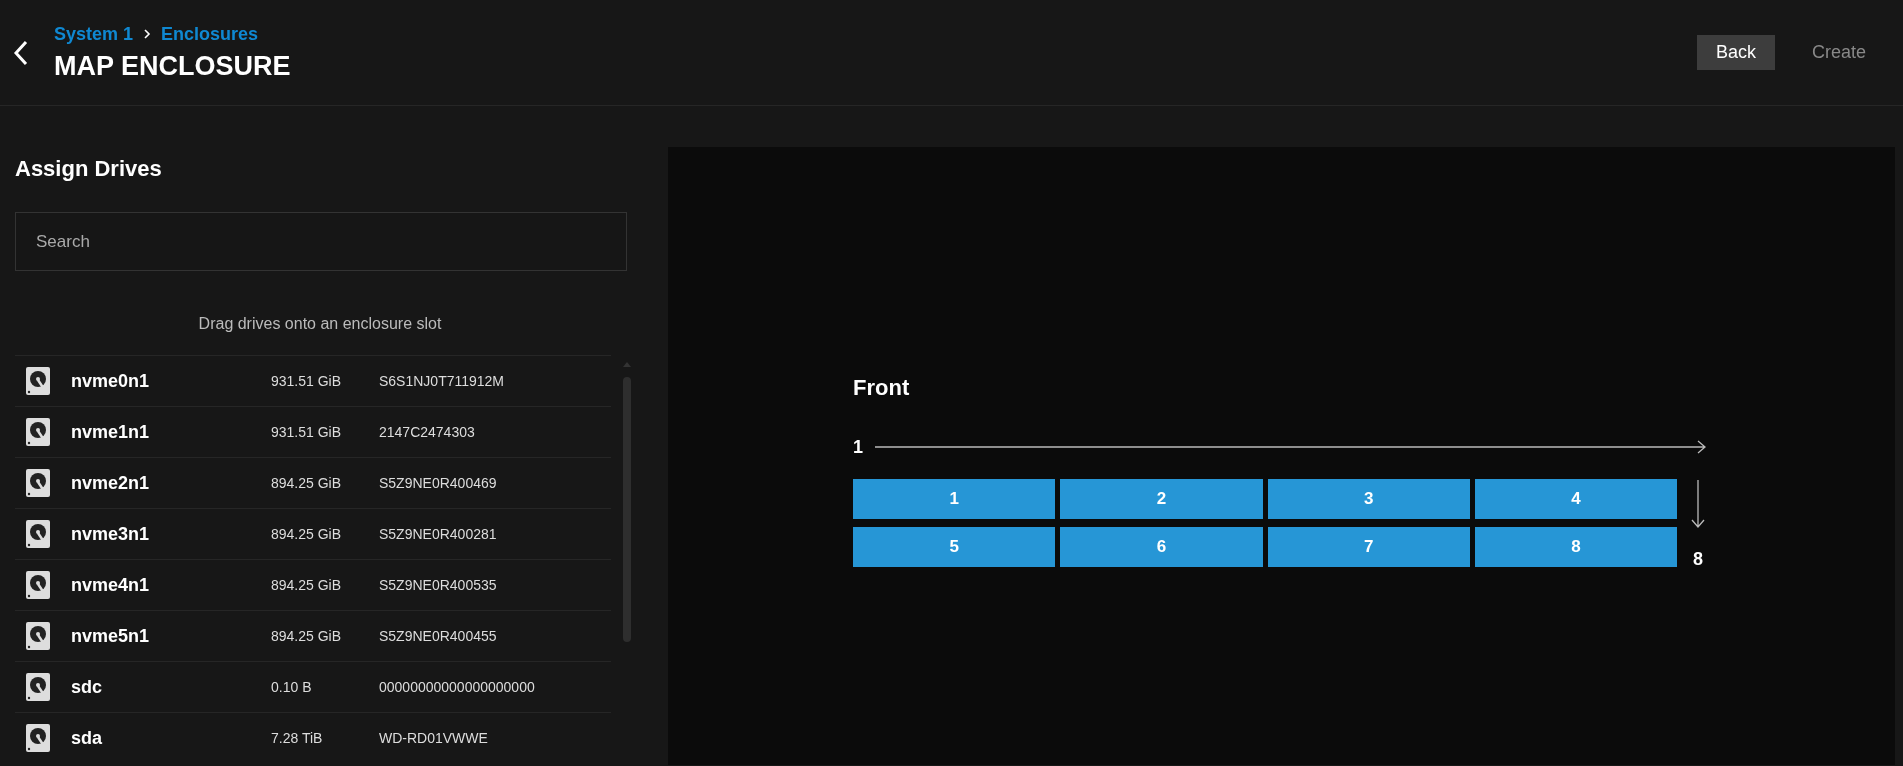  What do you see at coordinates (1698, 559) in the screenshot?
I see `end-slot-number: 8` at bounding box center [1698, 559].